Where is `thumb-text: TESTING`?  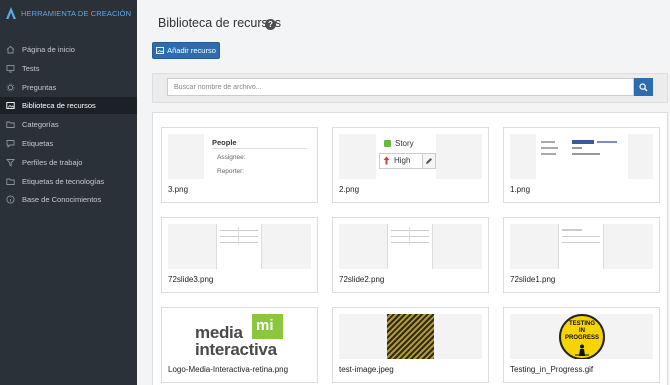 thumb-text: TESTING is located at coordinates (581, 324).